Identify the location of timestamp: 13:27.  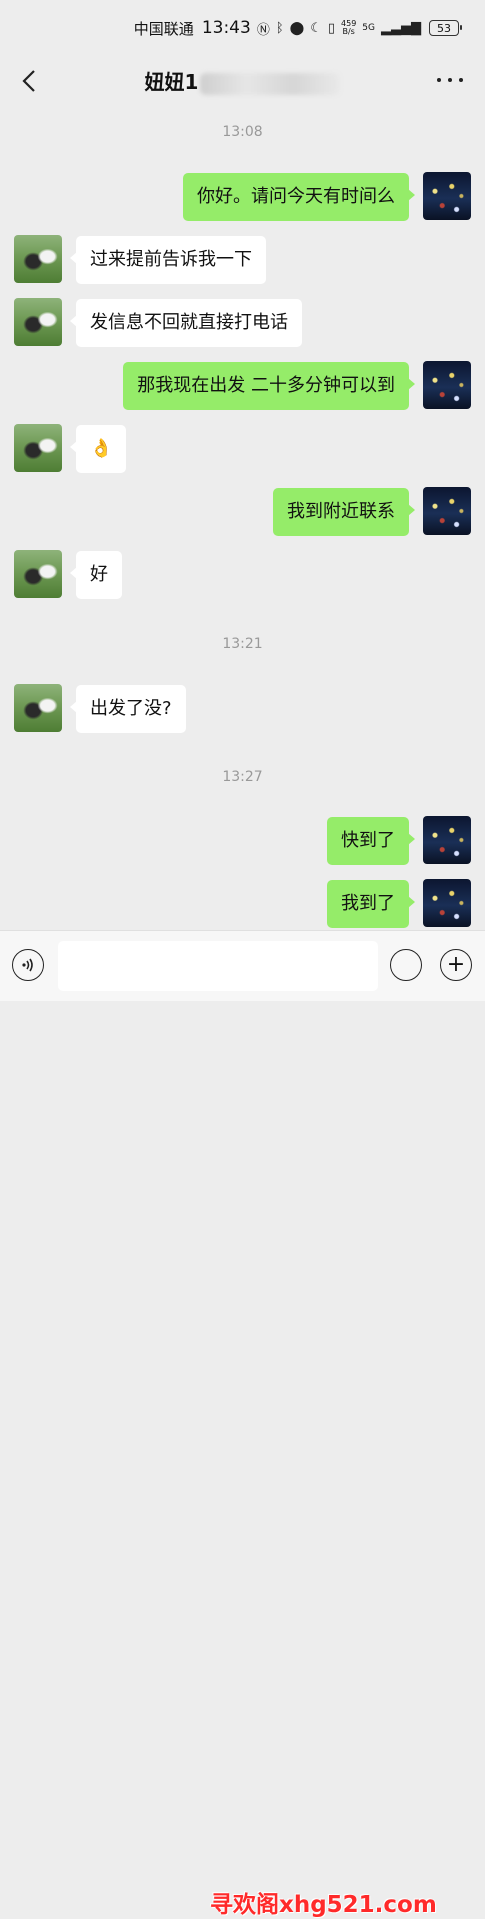
(242, 777).